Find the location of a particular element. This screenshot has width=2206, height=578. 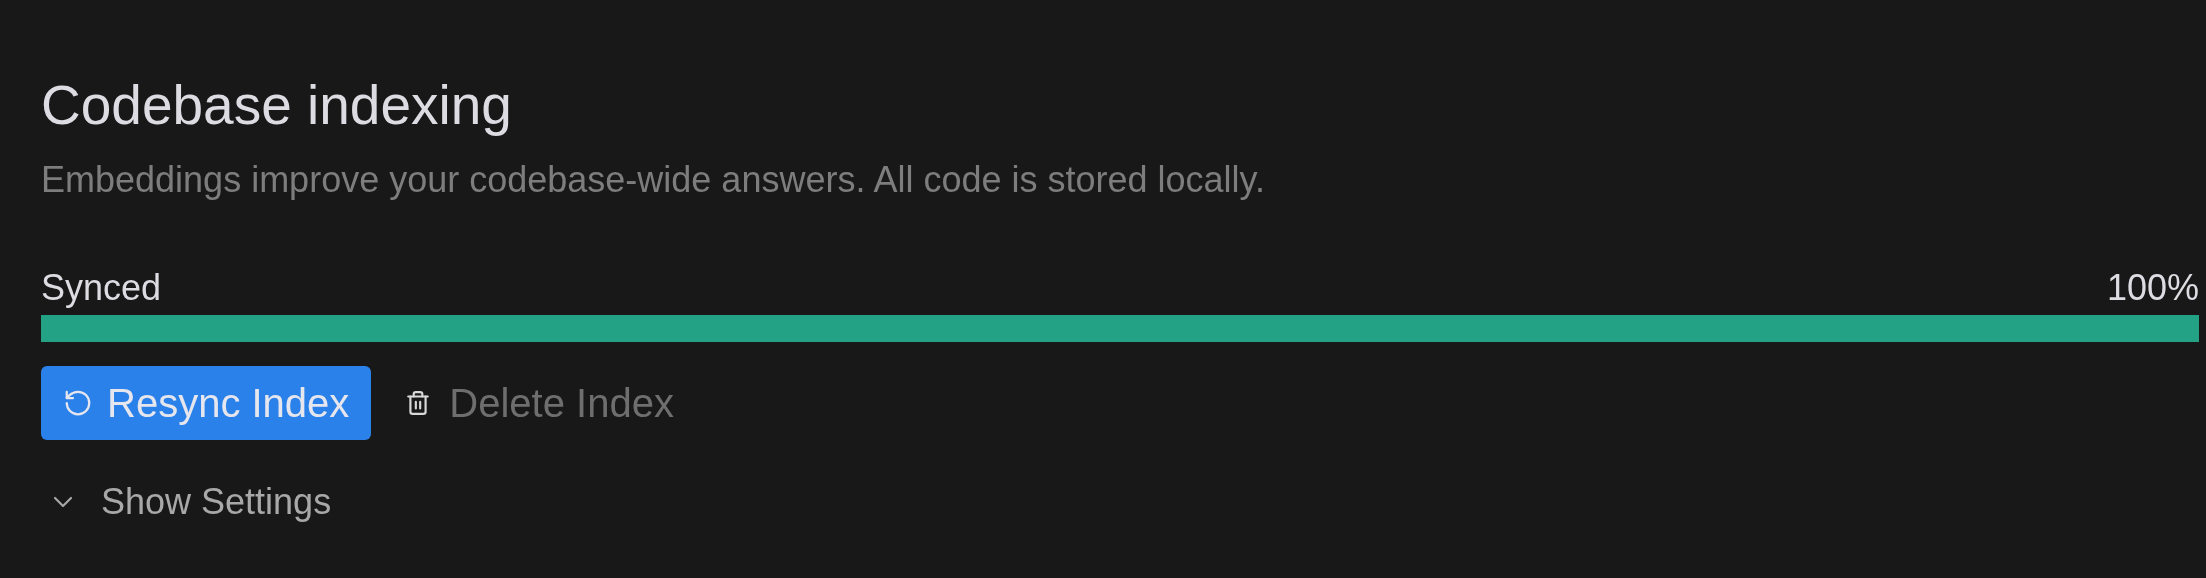

progress-label: Synced is located at coordinates (101, 288).